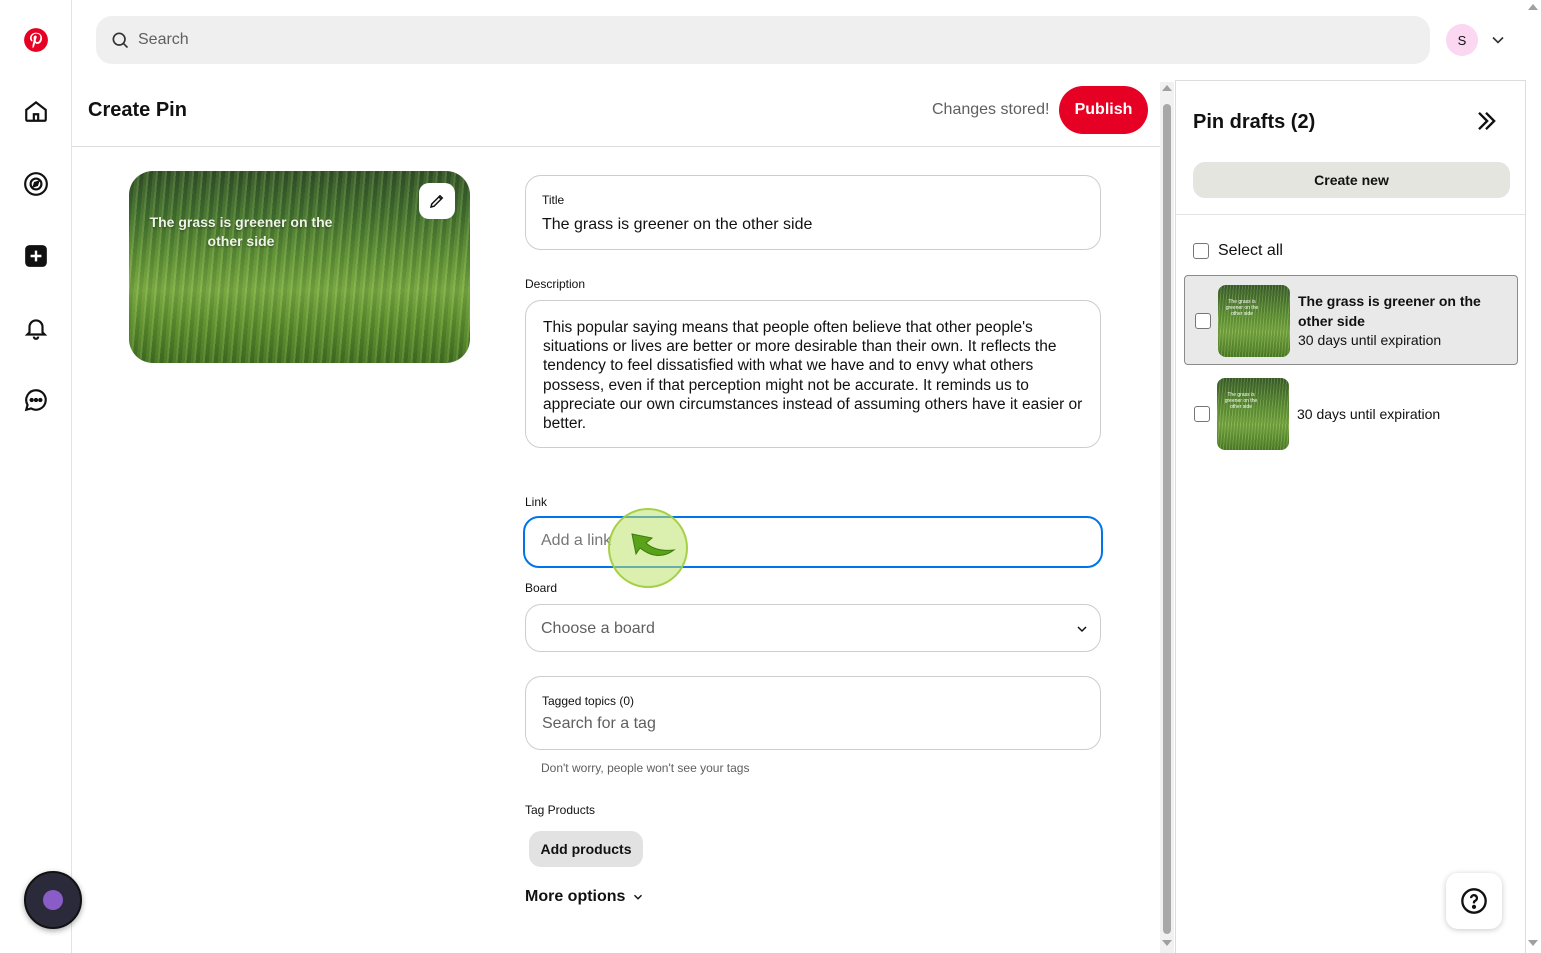 The height and width of the screenshot is (953, 1541). I want to click on more-options-toggle: More options, so click(585, 897).